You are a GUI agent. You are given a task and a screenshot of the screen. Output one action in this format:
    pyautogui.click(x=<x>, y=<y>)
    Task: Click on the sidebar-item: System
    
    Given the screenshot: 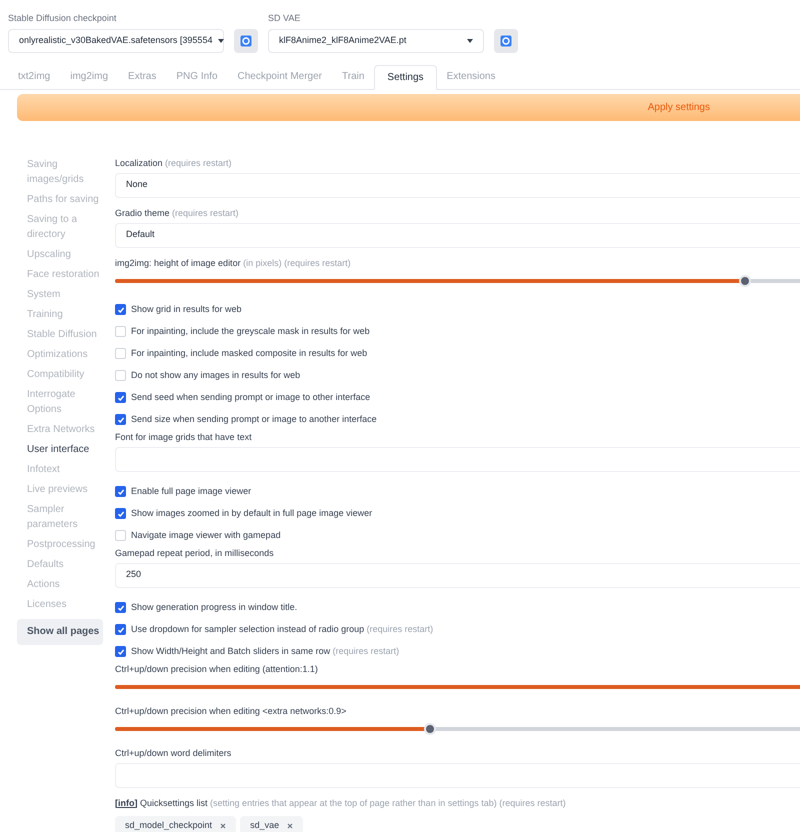 What is the action you would take?
    pyautogui.click(x=65, y=294)
    